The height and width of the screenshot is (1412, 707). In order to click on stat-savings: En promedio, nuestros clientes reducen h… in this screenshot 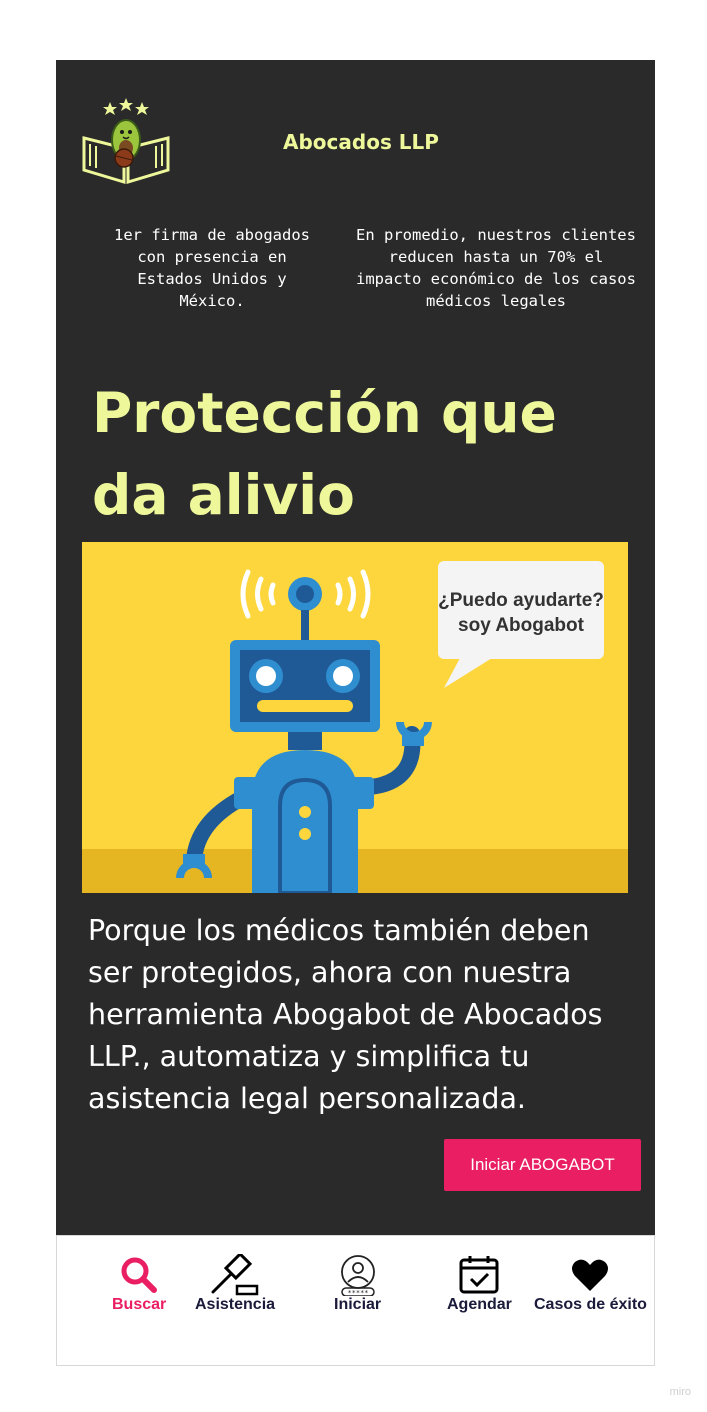, I will do `click(496, 268)`.